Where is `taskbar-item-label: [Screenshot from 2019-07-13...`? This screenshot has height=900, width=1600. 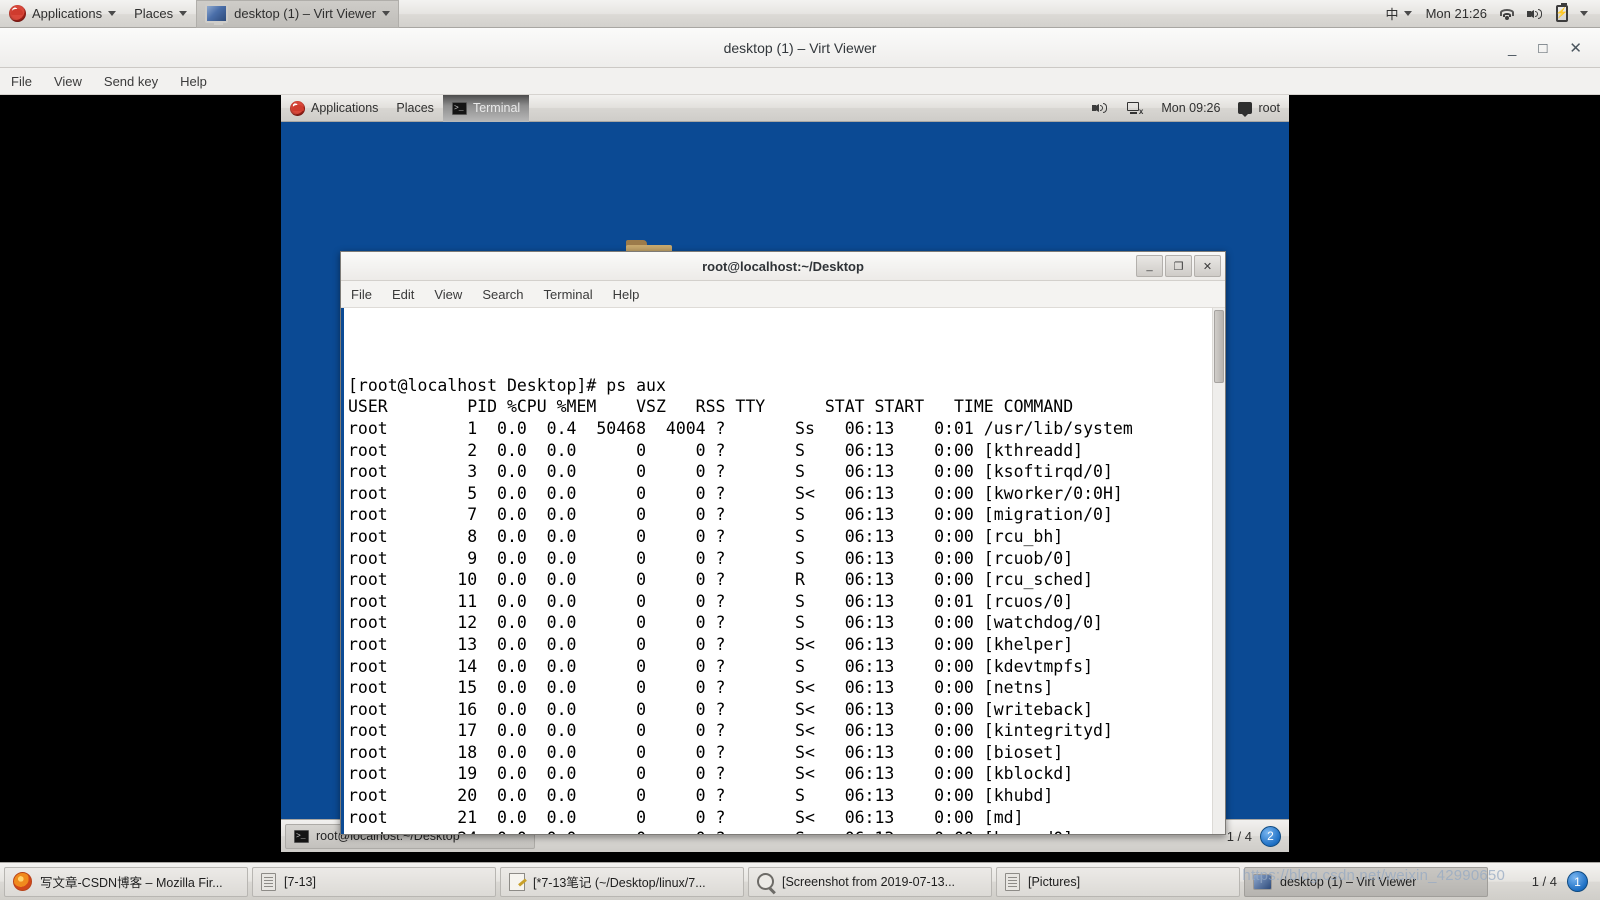 taskbar-item-label: [Screenshot from 2019-07-13... is located at coordinates (869, 881).